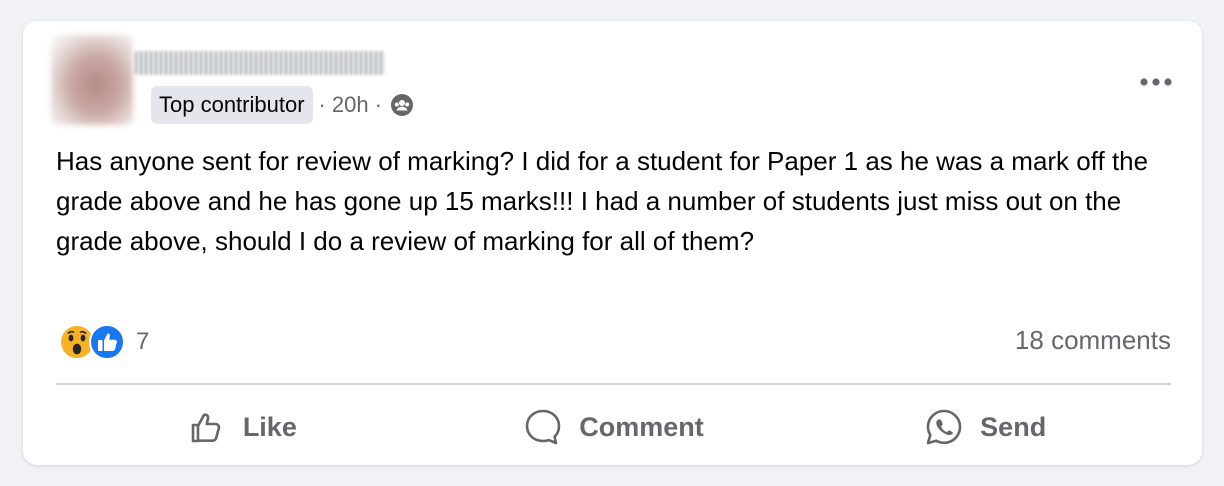 The width and height of the screenshot is (1224, 486). Describe the element at coordinates (269, 426) in the screenshot. I see `like-label: Like` at that location.